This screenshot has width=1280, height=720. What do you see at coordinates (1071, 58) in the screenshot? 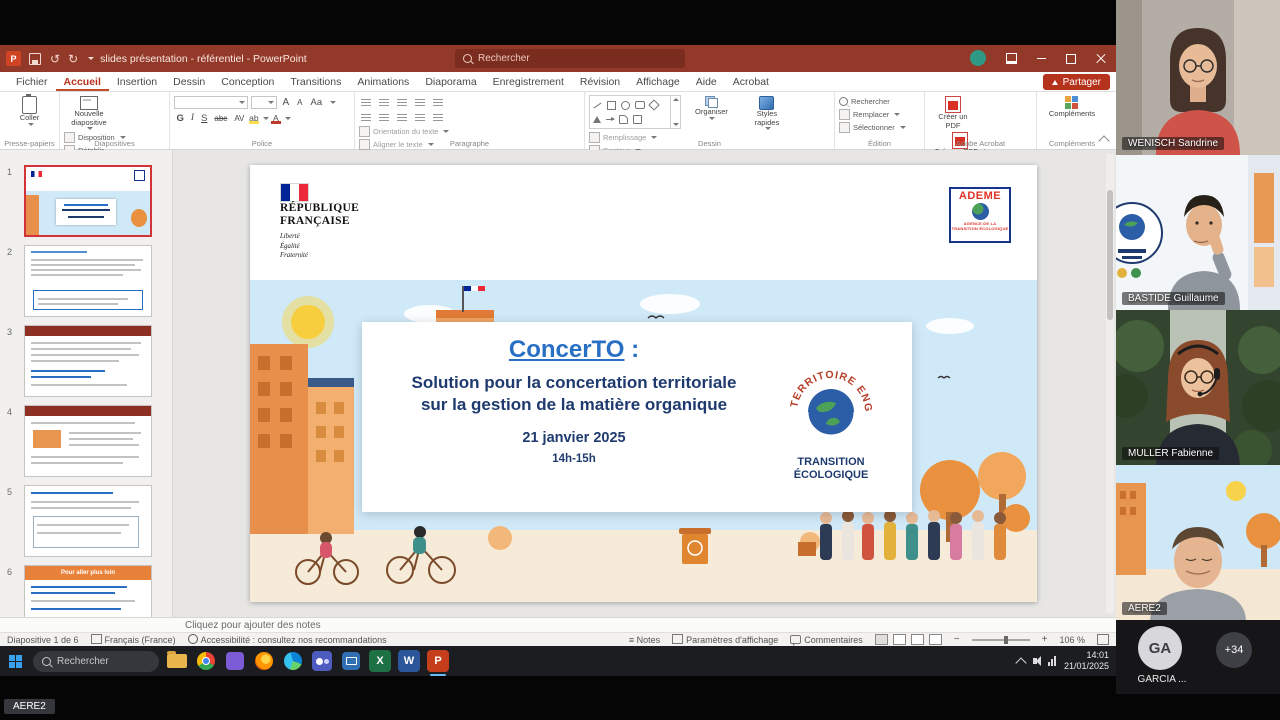
I see `maximize-button` at bounding box center [1071, 58].